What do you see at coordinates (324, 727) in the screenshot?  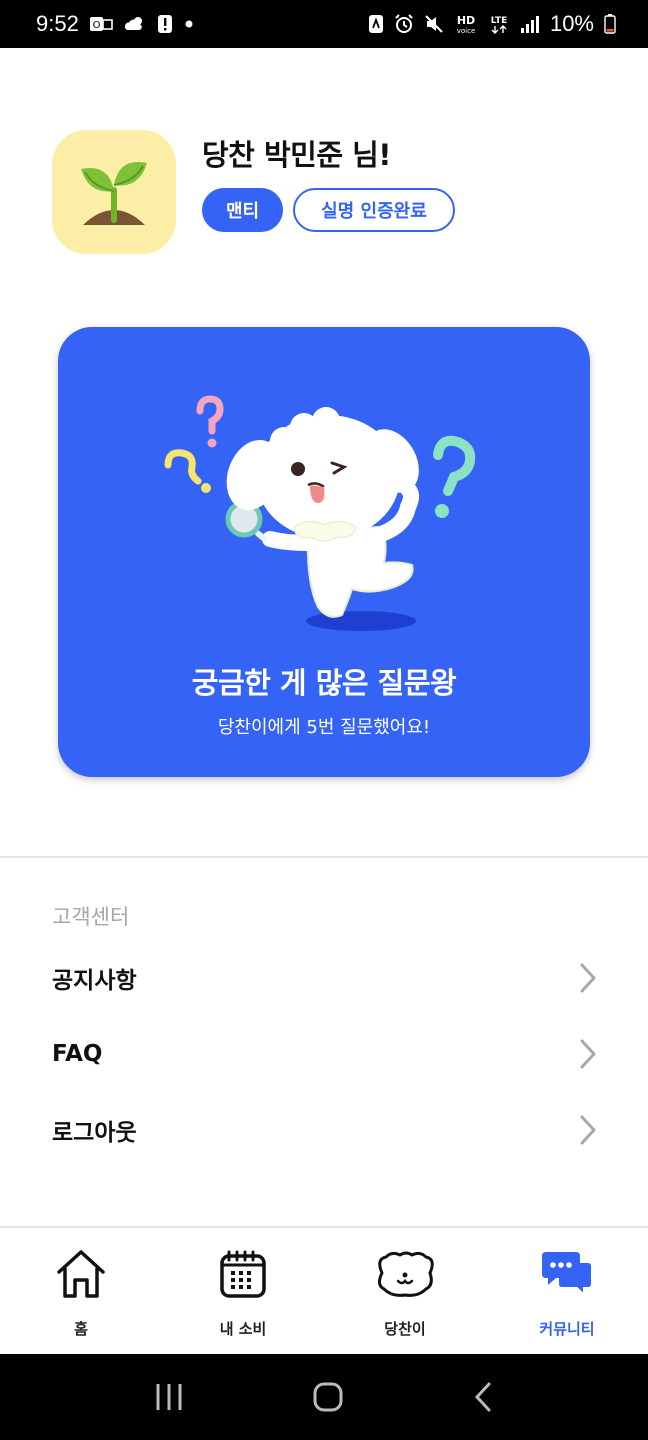 I see `card-subtitle: 당찬이에게 5번 질문했어요!` at bounding box center [324, 727].